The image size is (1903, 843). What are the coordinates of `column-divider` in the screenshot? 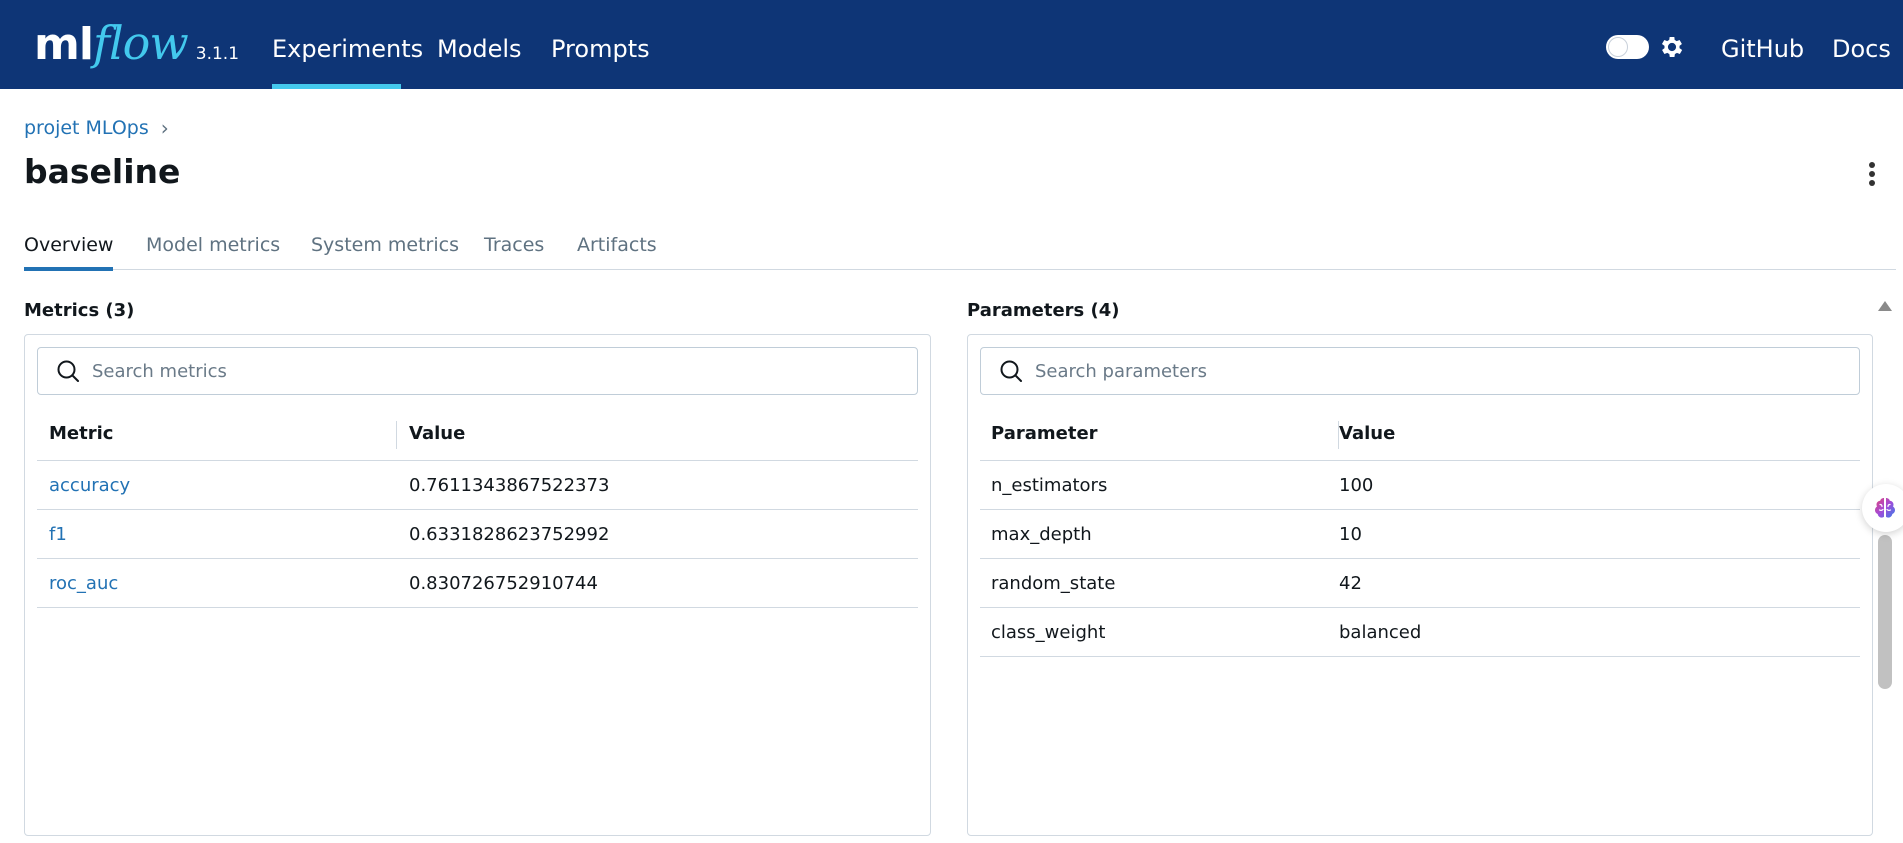 It's located at (396, 435).